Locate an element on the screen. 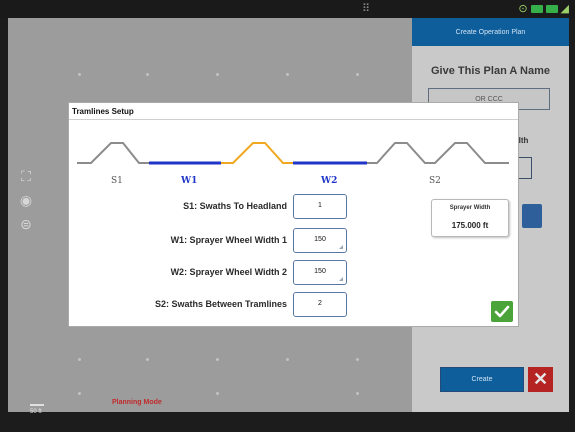 Image resolution: width=575 pixels, height=432 pixels. map-controls: ⛶ ◉ ⊜ is located at coordinates (26, 200).